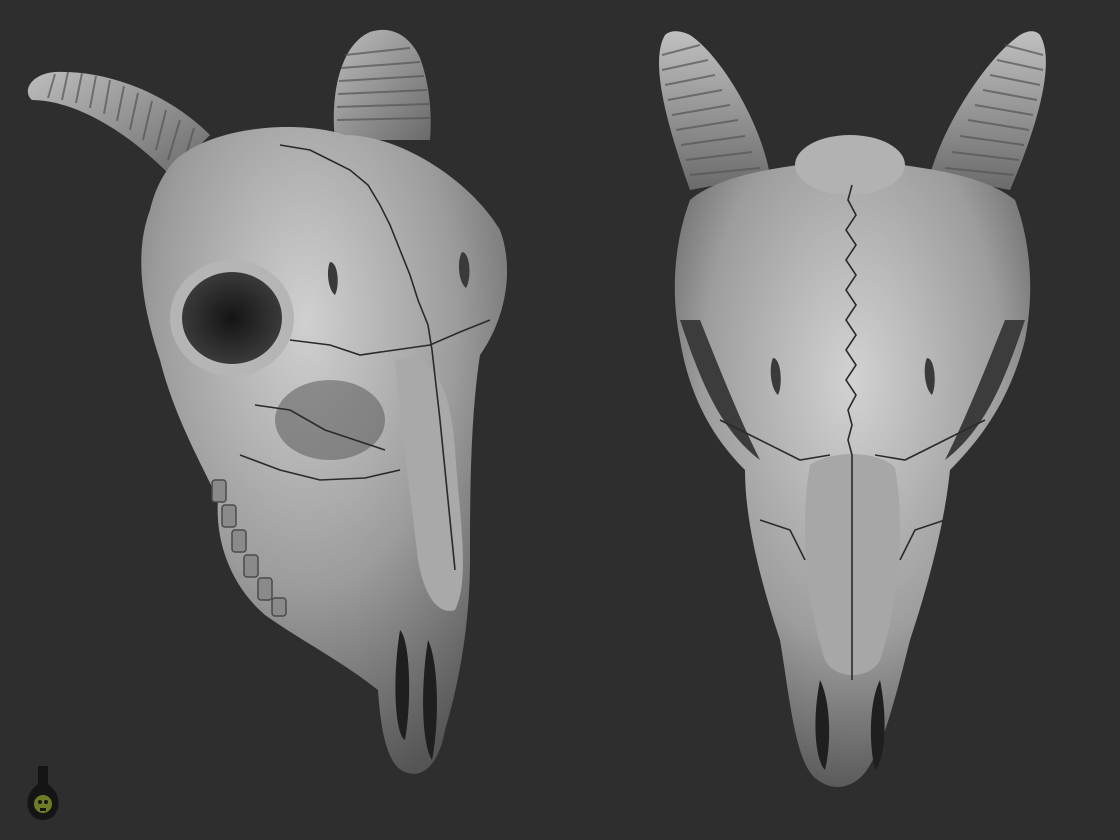 Image resolution: width=1120 pixels, height=840 pixels. I want to click on eye-socket, so click(232, 318).